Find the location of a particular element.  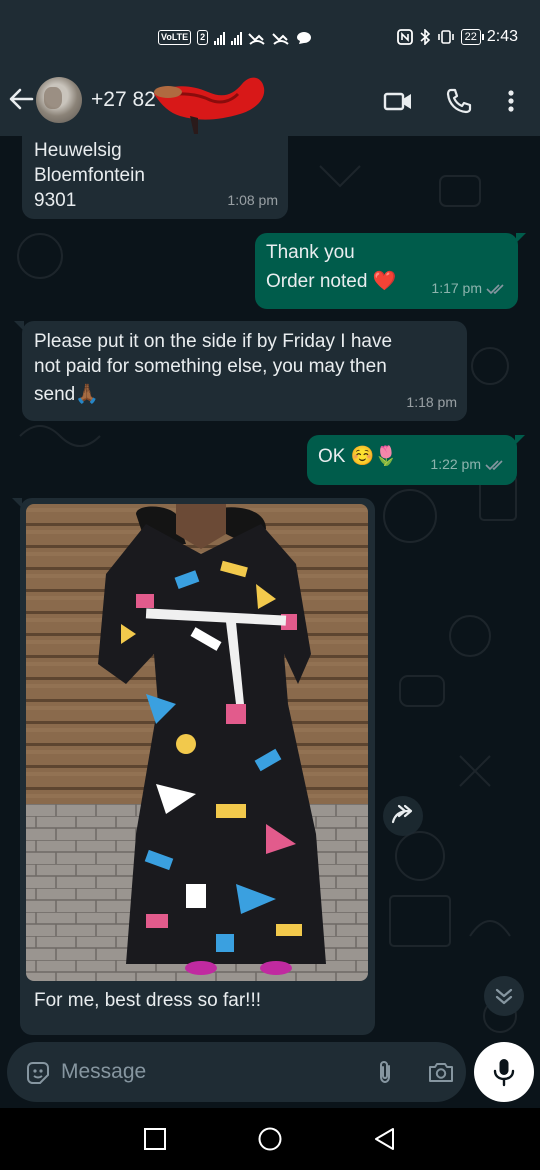

mic-icon is located at coordinates (504, 1073).